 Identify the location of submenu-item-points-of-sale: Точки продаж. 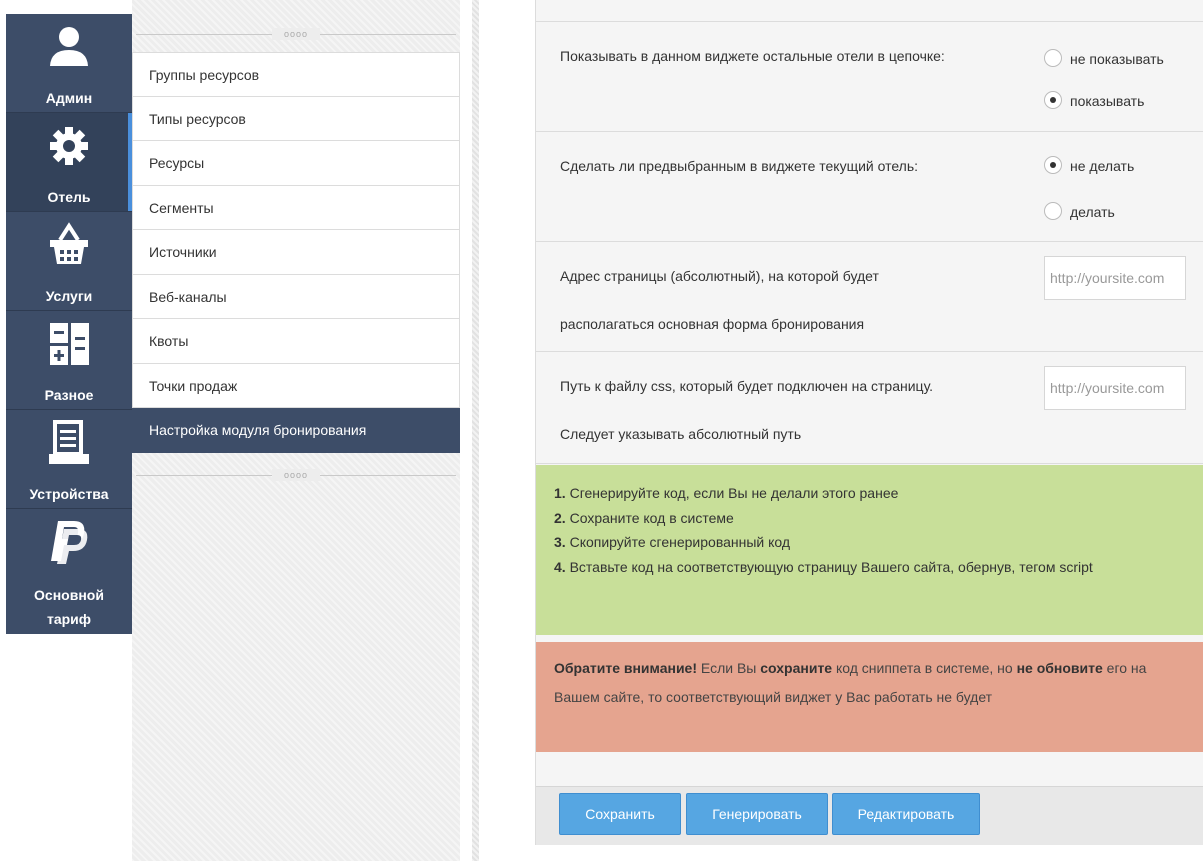
(296, 385).